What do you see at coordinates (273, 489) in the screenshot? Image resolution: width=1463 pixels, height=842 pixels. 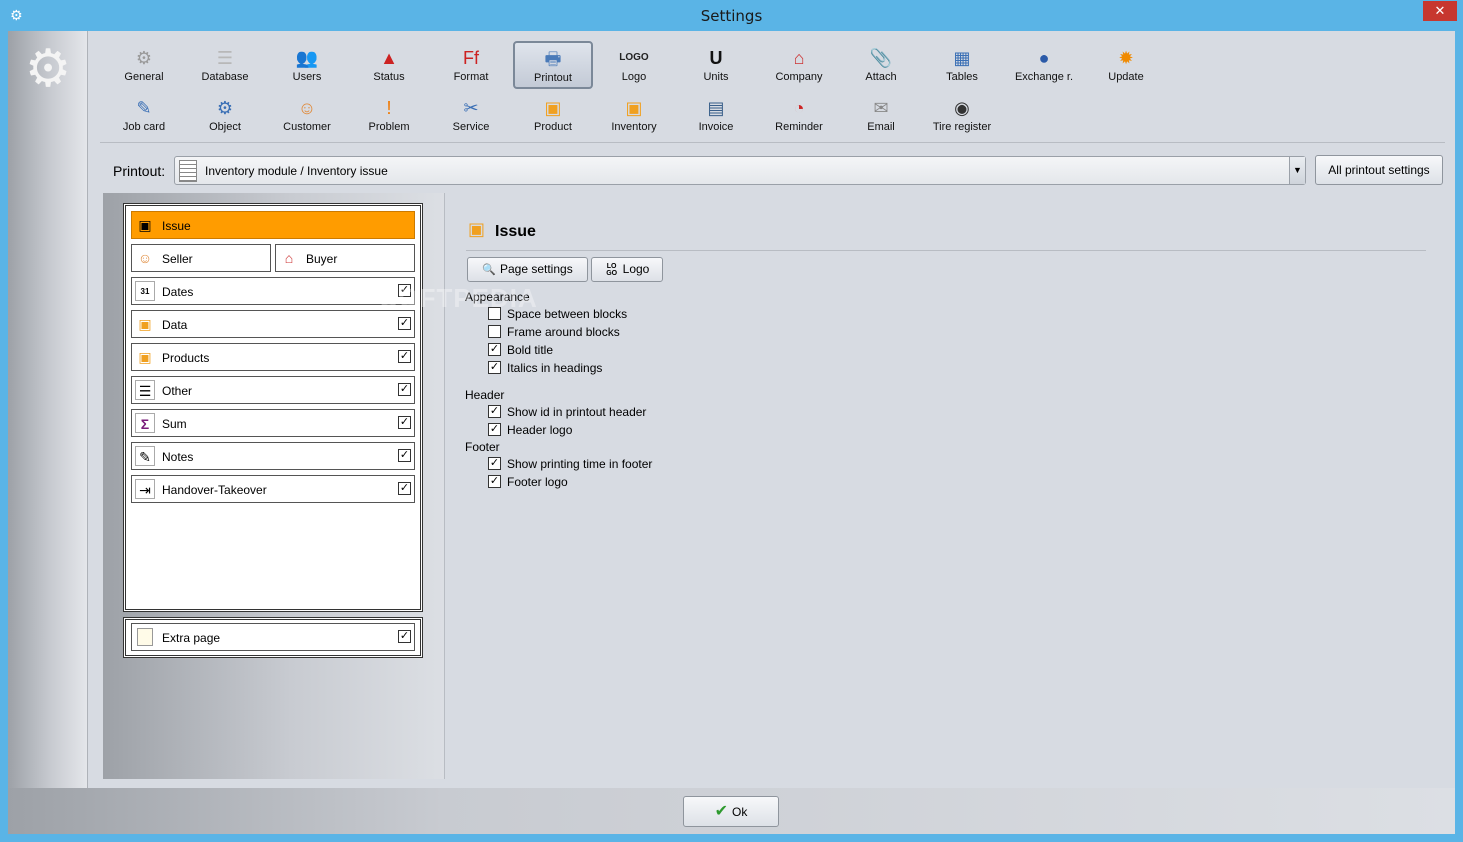 I see `block-handover-takeover: ⇥ Handover-Takeover ✓` at bounding box center [273, 489].